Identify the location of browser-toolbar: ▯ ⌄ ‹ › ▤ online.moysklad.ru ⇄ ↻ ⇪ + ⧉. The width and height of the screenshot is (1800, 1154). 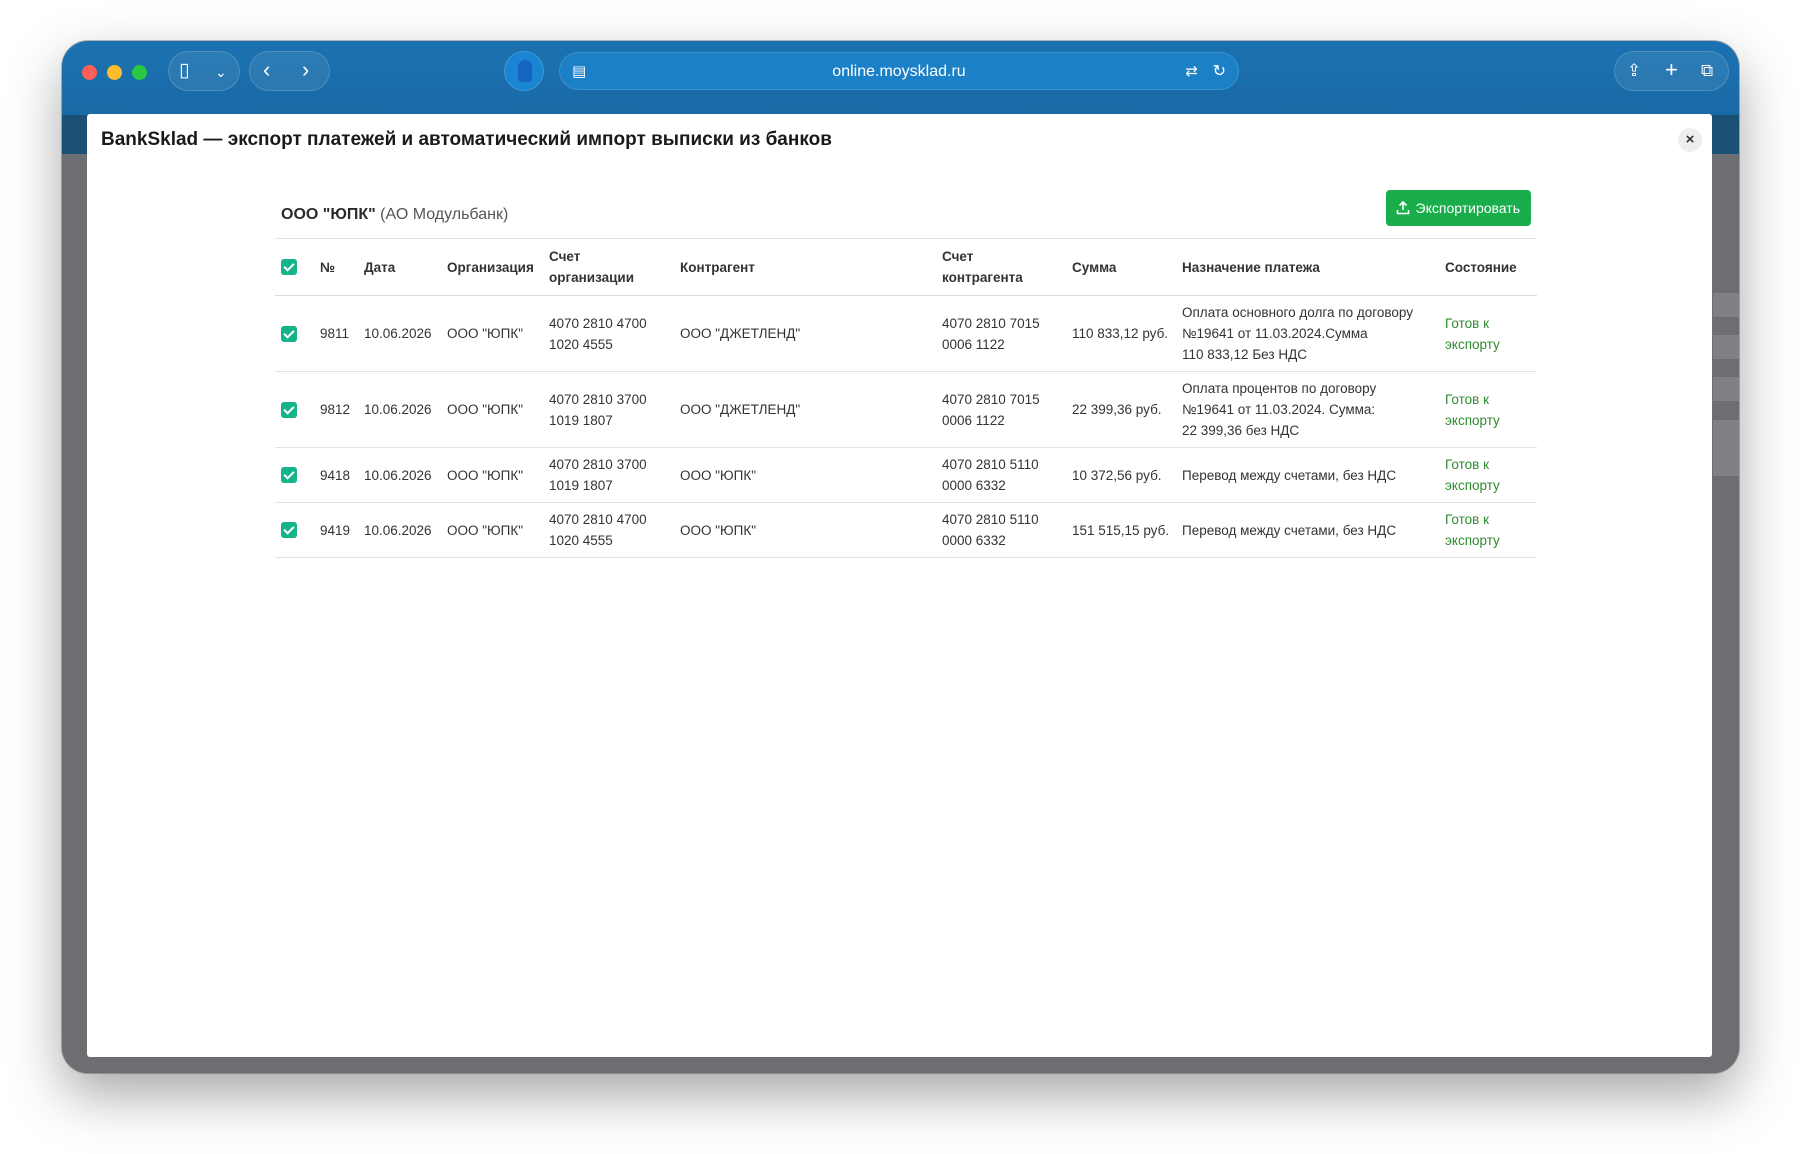
(900, 78).